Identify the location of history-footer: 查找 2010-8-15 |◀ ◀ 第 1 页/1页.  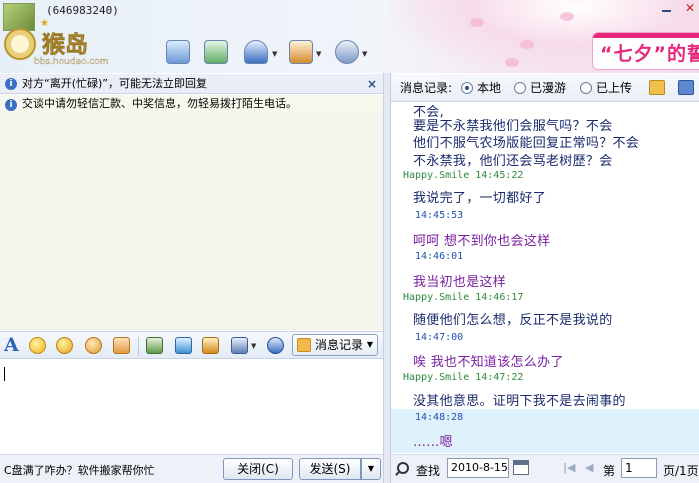
(545, 468).